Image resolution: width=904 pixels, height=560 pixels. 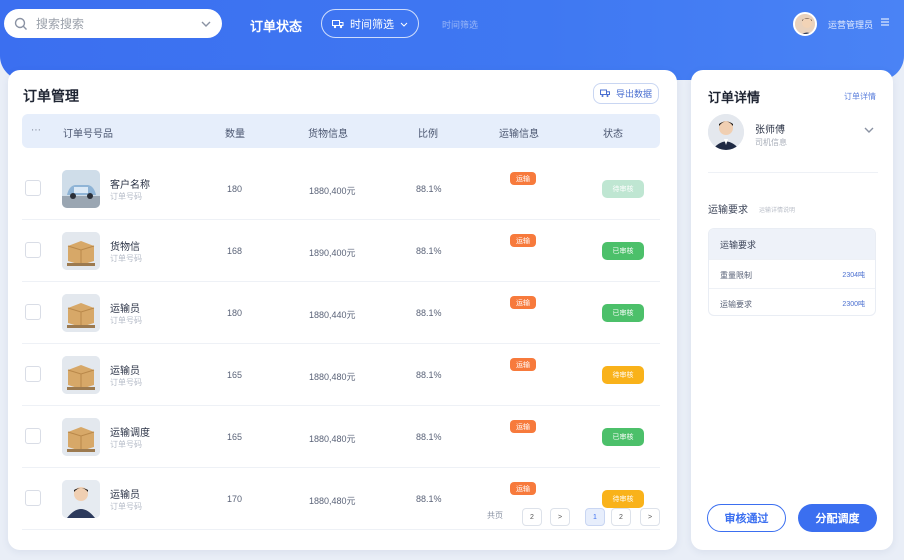 What do you see at coordinates (370, 23) in the screenshot?
I see `time-filter-dropdown: 时间筛选` at bounding box center [370, 23].